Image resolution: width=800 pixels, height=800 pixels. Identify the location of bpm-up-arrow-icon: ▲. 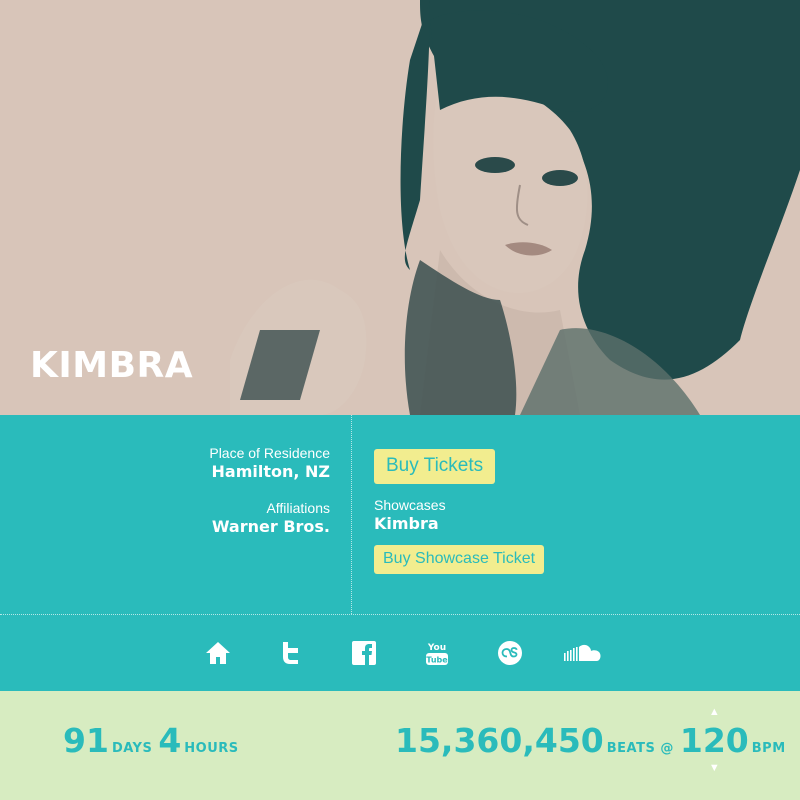
(714, 712).